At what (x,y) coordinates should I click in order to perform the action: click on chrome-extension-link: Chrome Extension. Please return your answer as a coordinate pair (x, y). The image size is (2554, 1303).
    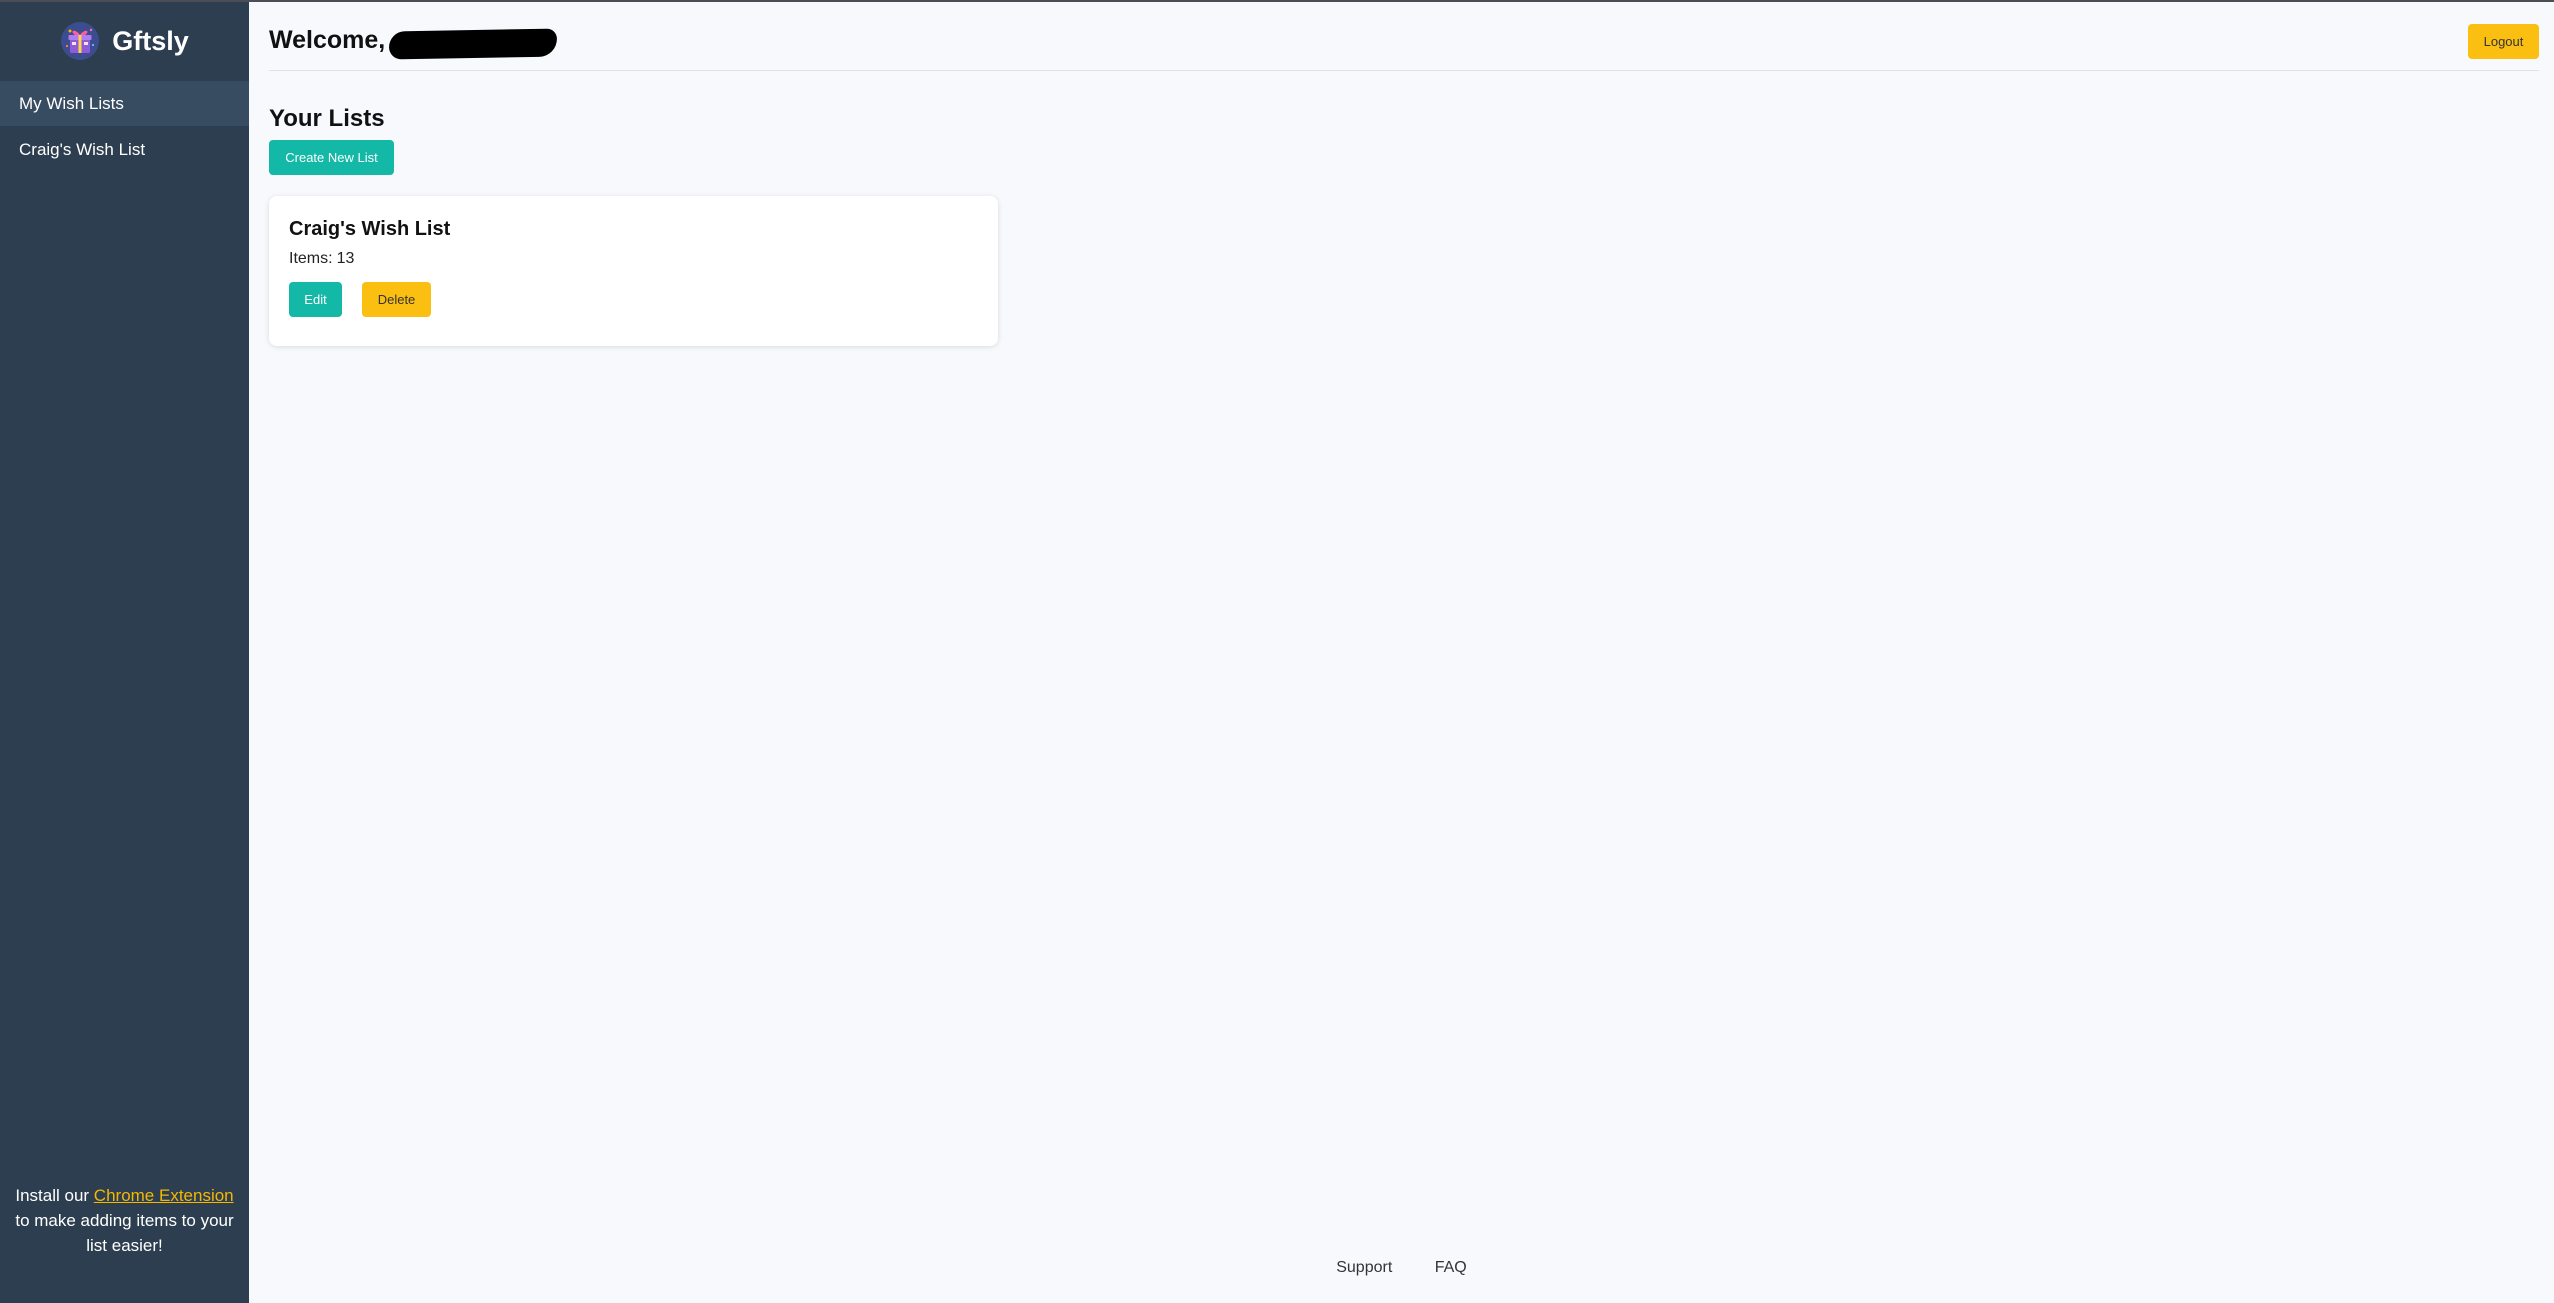
    Looking at the image, I should click on (164, 1195).